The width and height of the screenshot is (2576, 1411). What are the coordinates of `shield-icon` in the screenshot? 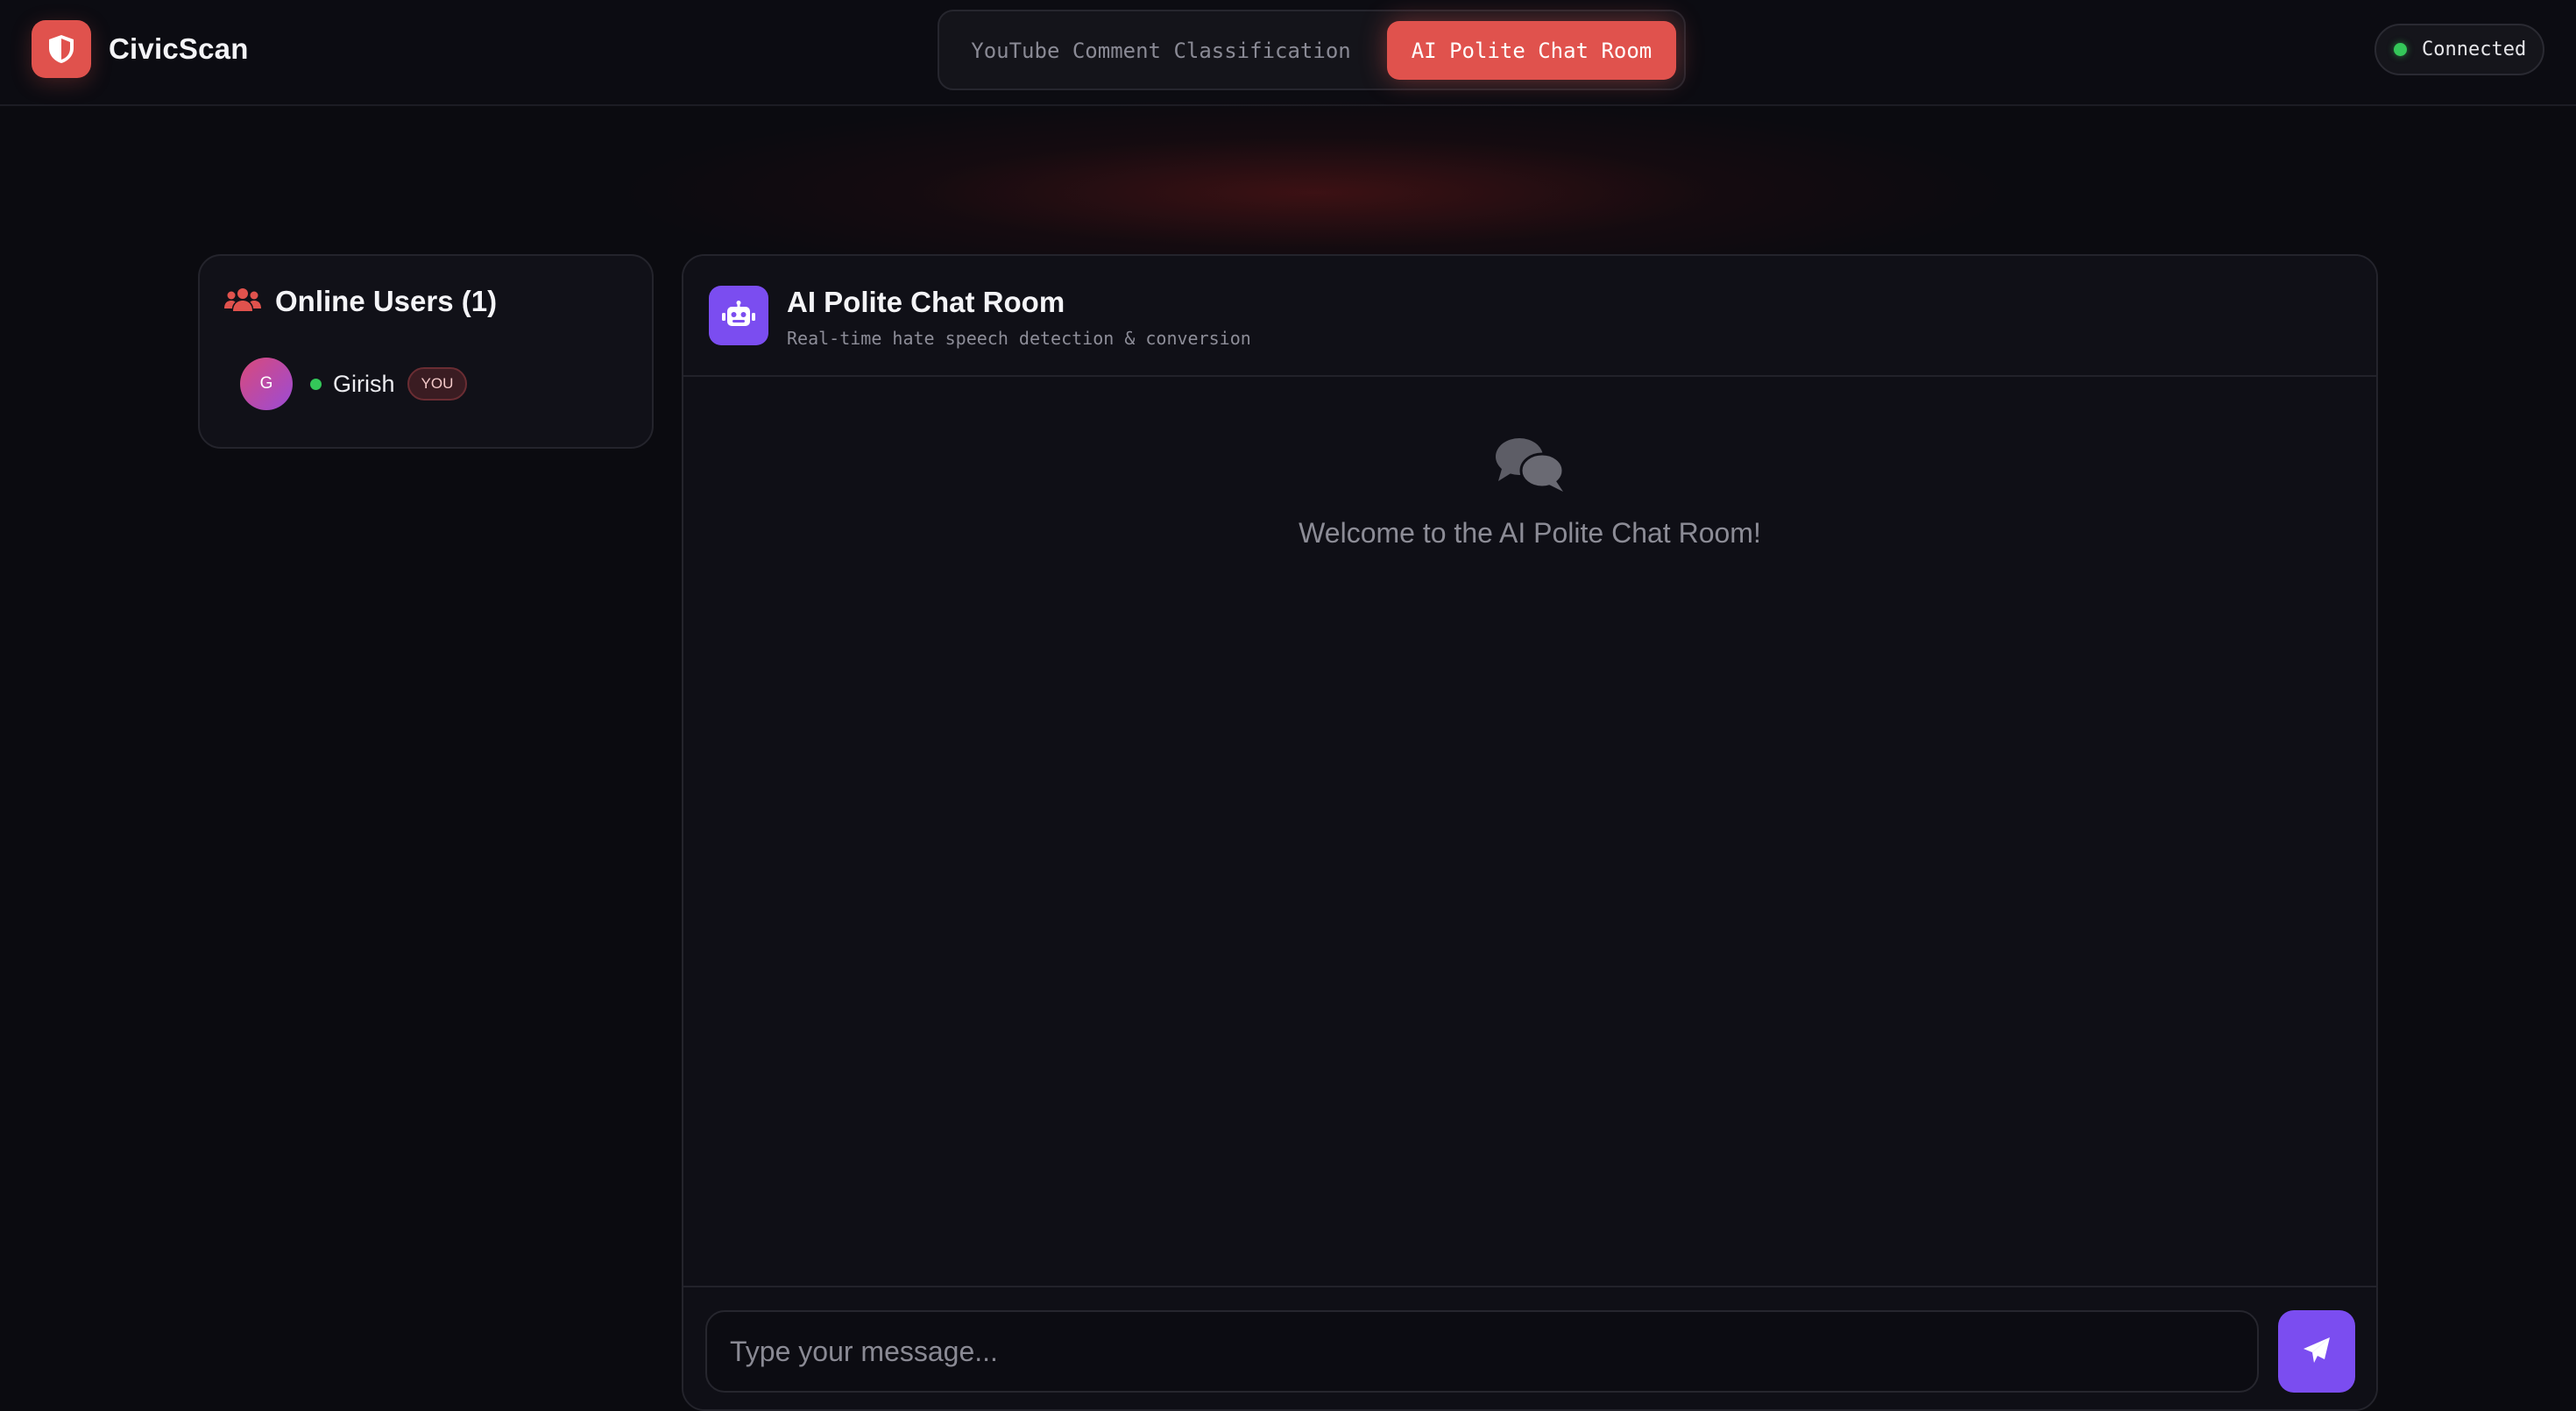 It's located at (61, 49).